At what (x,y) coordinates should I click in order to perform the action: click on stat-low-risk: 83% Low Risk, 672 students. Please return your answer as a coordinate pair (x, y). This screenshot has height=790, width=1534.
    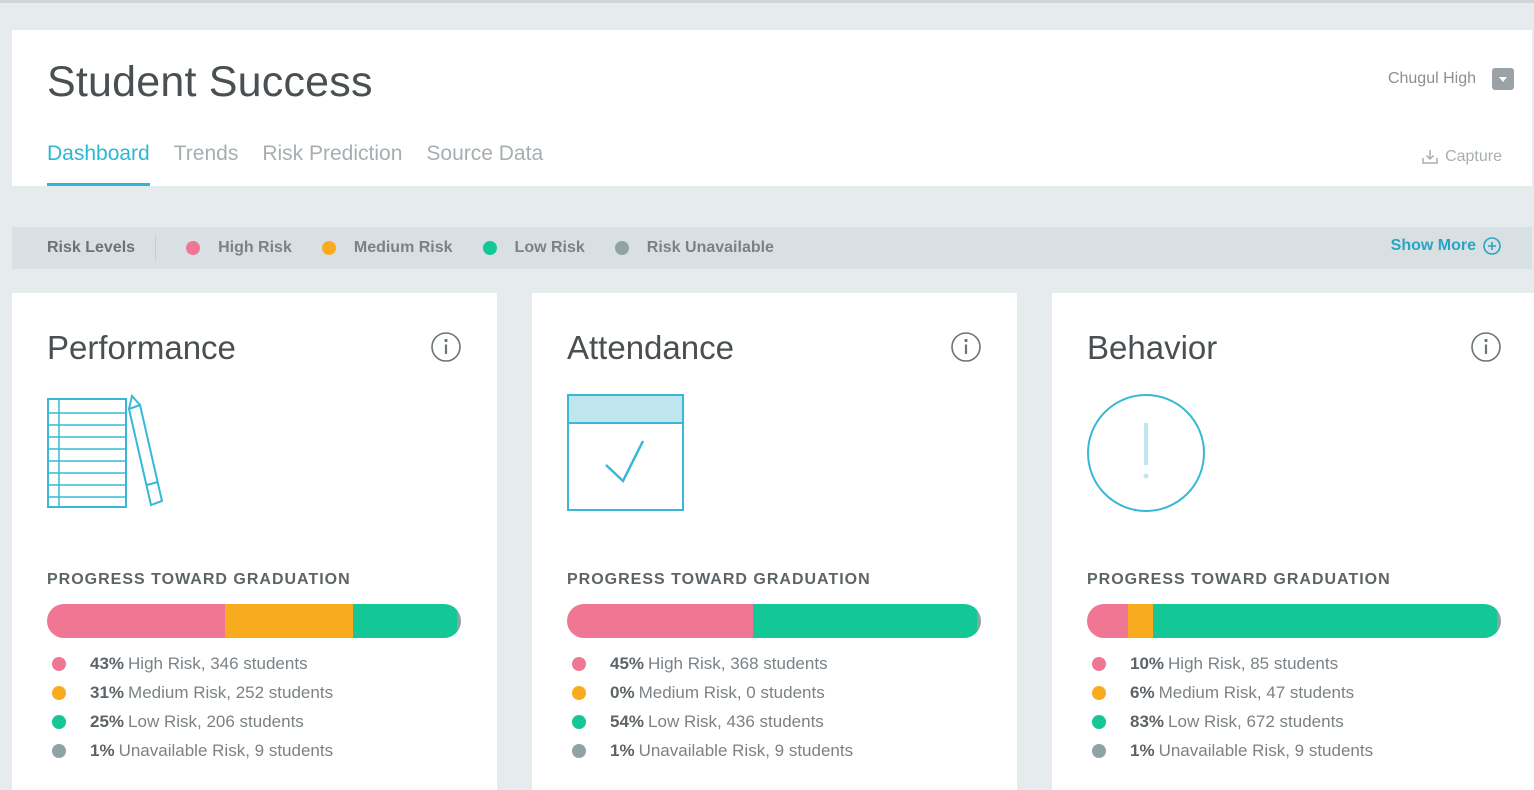
    Looking at the image, I should click on (1230, 721).